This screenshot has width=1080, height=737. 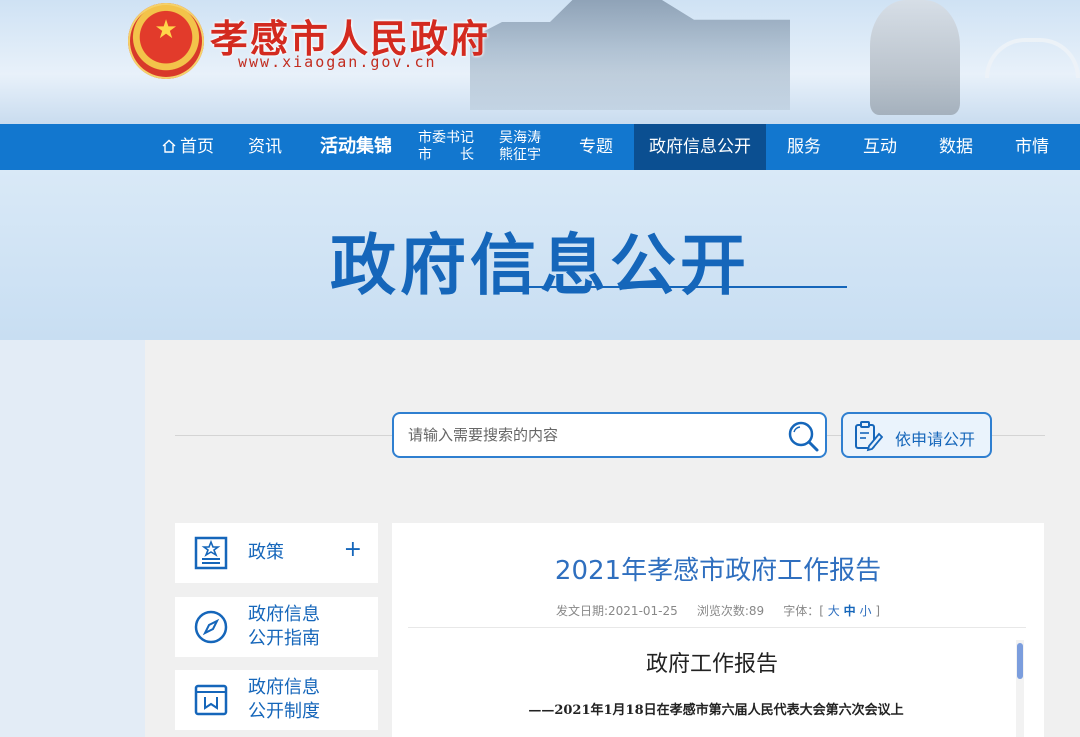 I want to click on national-emblem-icon, so click(x=166, y=41).